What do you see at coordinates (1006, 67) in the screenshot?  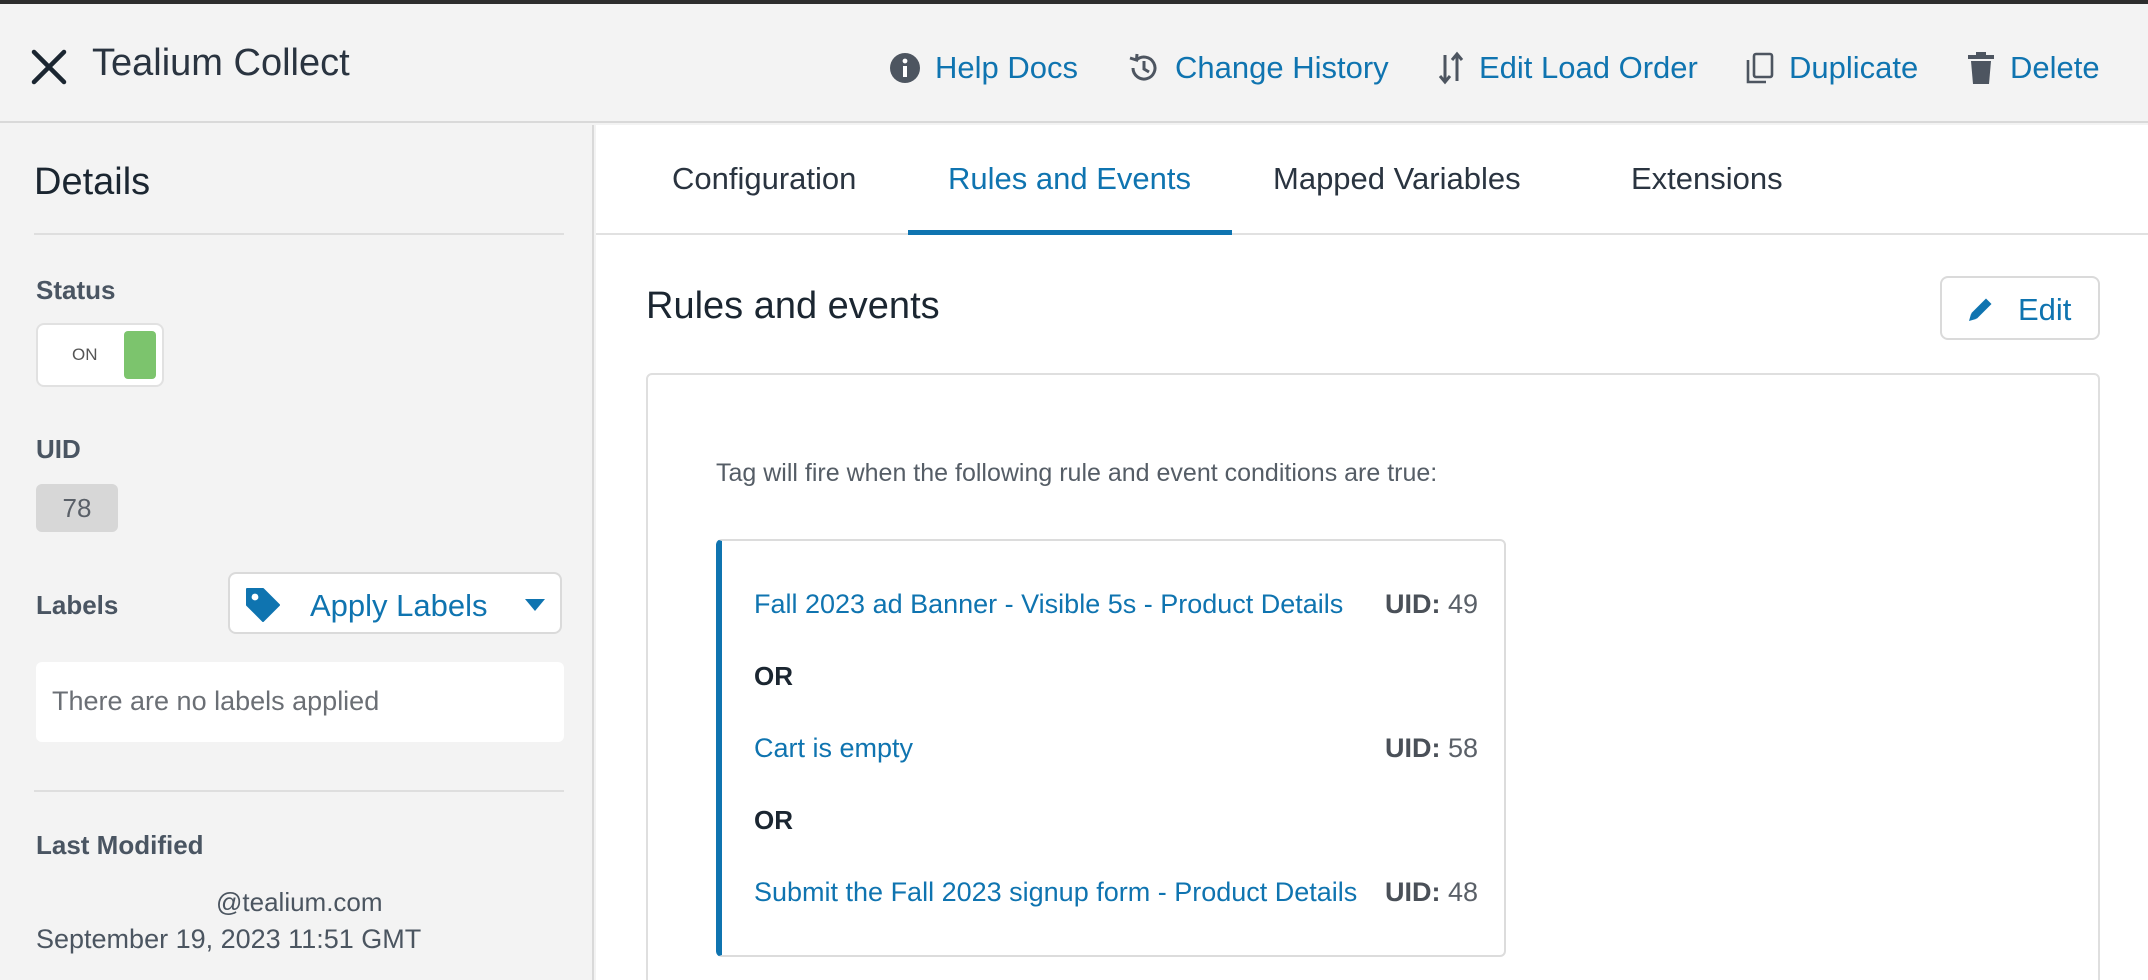 I see `help-docs-label: Help Docs` at bounding box center [1006, 67].